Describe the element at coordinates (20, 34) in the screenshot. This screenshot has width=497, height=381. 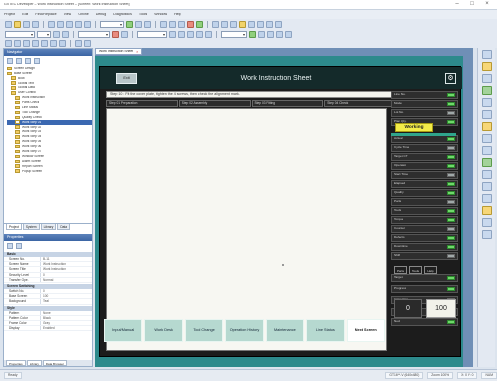
I see `font-dropdown: ▾` at that location.